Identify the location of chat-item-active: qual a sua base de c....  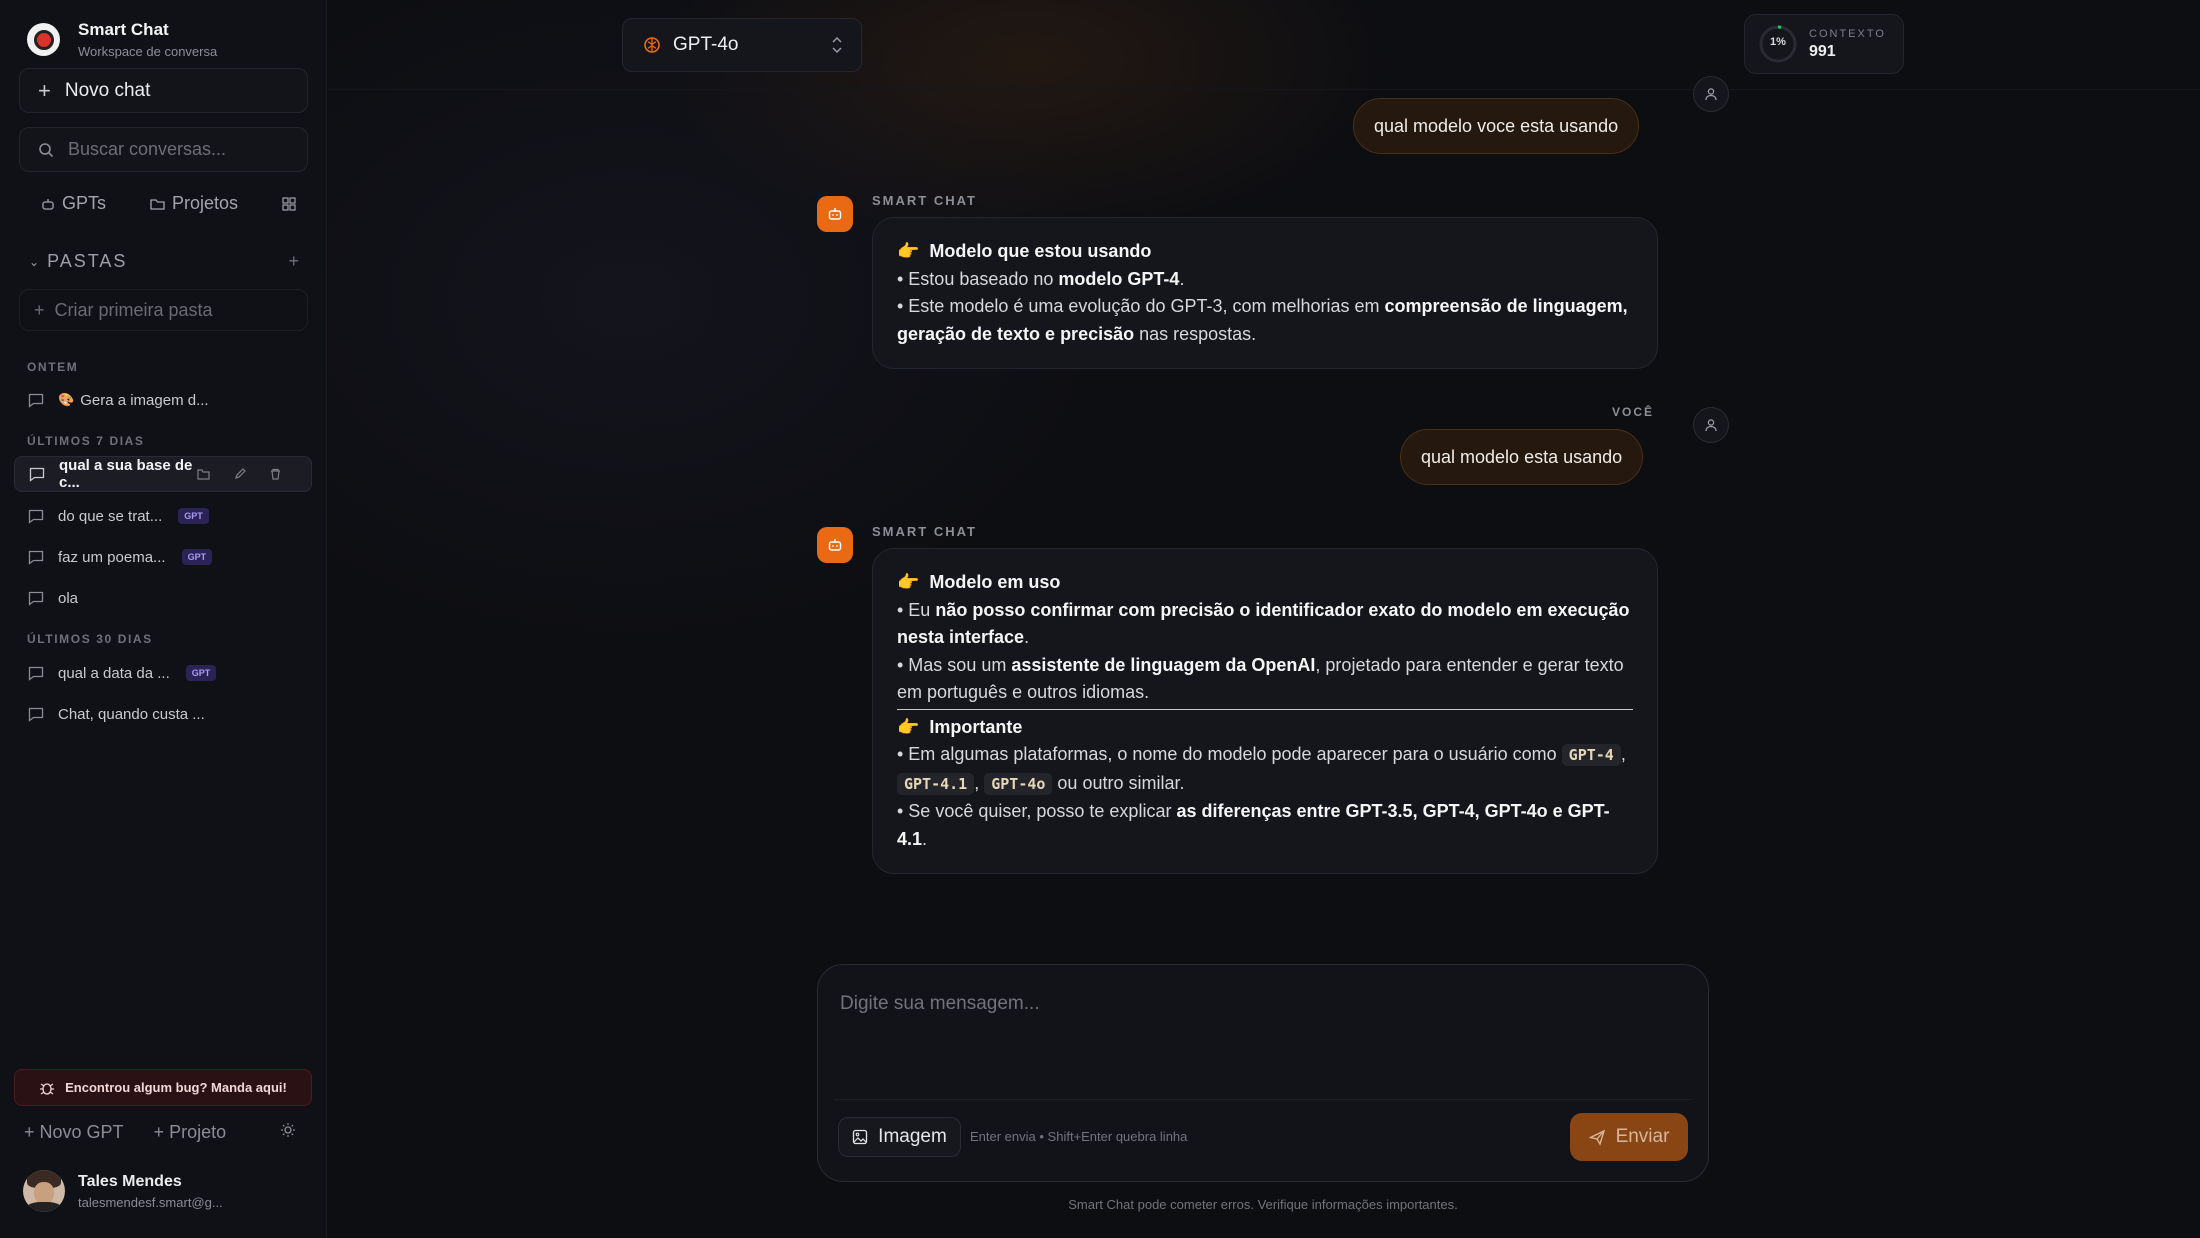
(163, 474).